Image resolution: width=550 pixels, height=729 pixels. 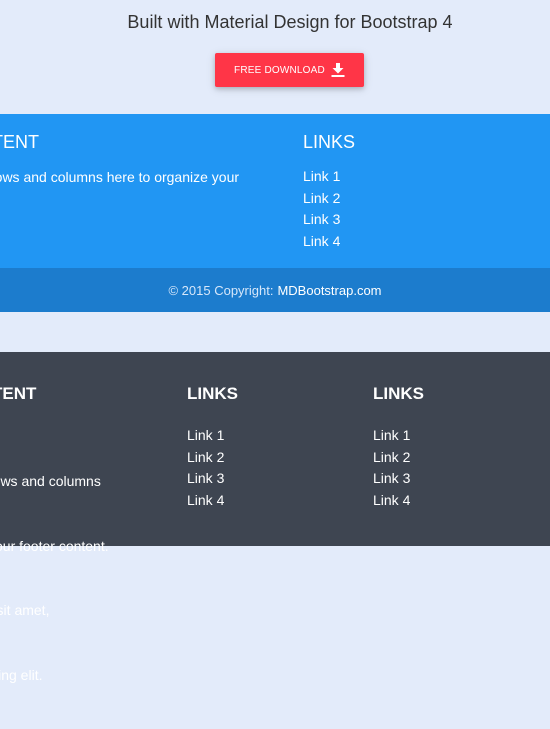 What do you see at coordinates (279, 70) in the screenshot?
I see `free-download-label: FREE DOWNLOAD` at bounding box center [279, 70].